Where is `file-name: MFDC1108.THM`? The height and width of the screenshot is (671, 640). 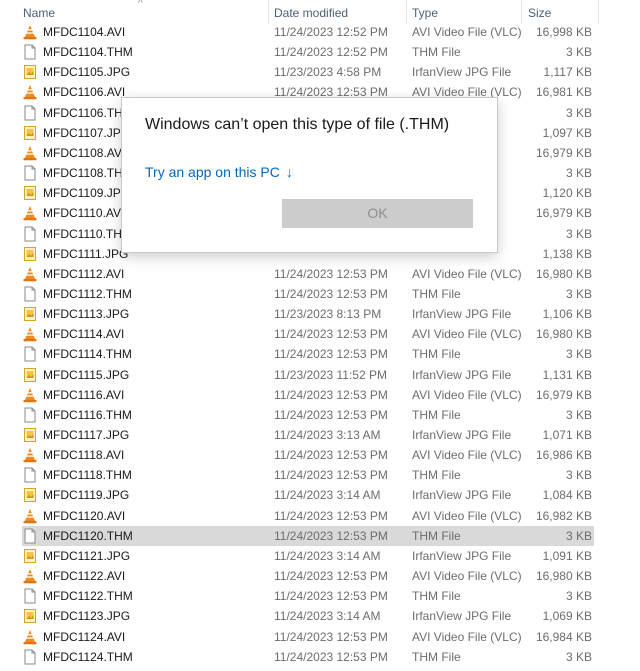 file-name: MFDC1108.THM is located at coordinates (88, 173).